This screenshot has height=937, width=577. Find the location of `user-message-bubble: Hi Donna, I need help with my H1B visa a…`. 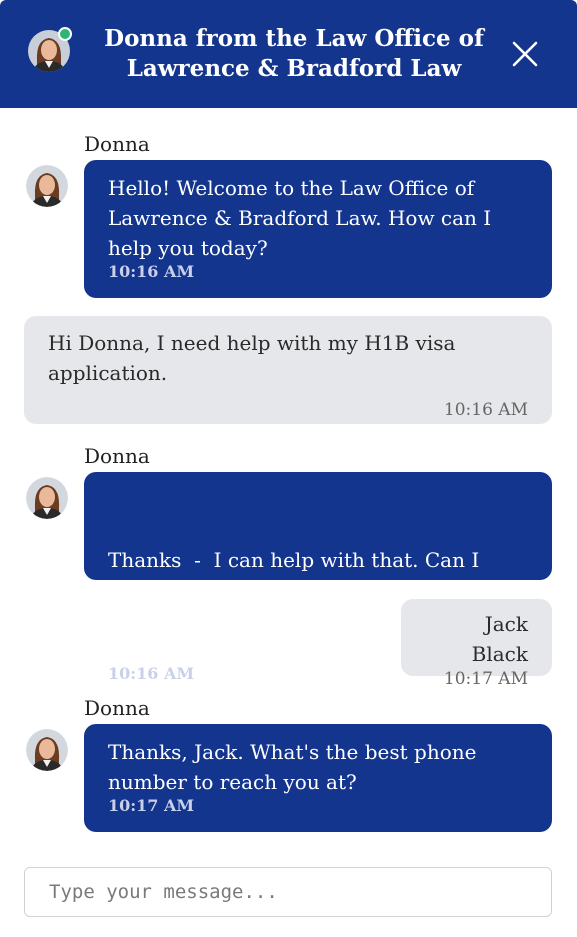

user-message-bubble: Hi Donna, I need help with my H1B visa a… is located at coordinates (288, 370).